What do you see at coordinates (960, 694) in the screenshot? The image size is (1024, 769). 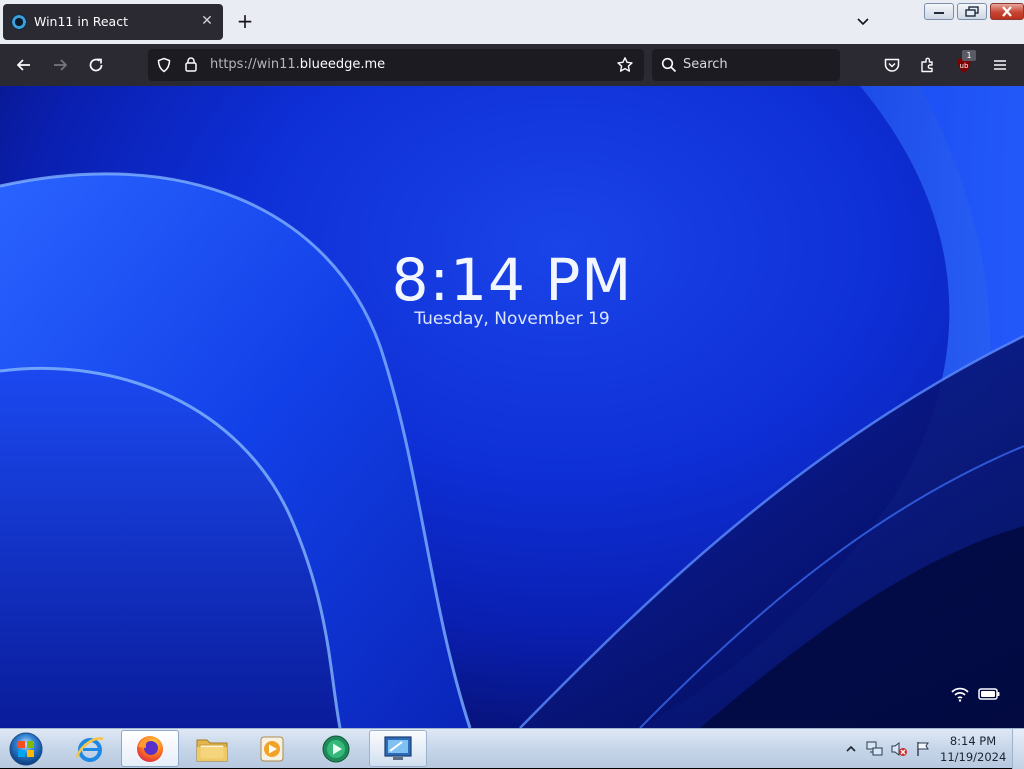 I see `wifi-icon` at bounding box center [960, 694].